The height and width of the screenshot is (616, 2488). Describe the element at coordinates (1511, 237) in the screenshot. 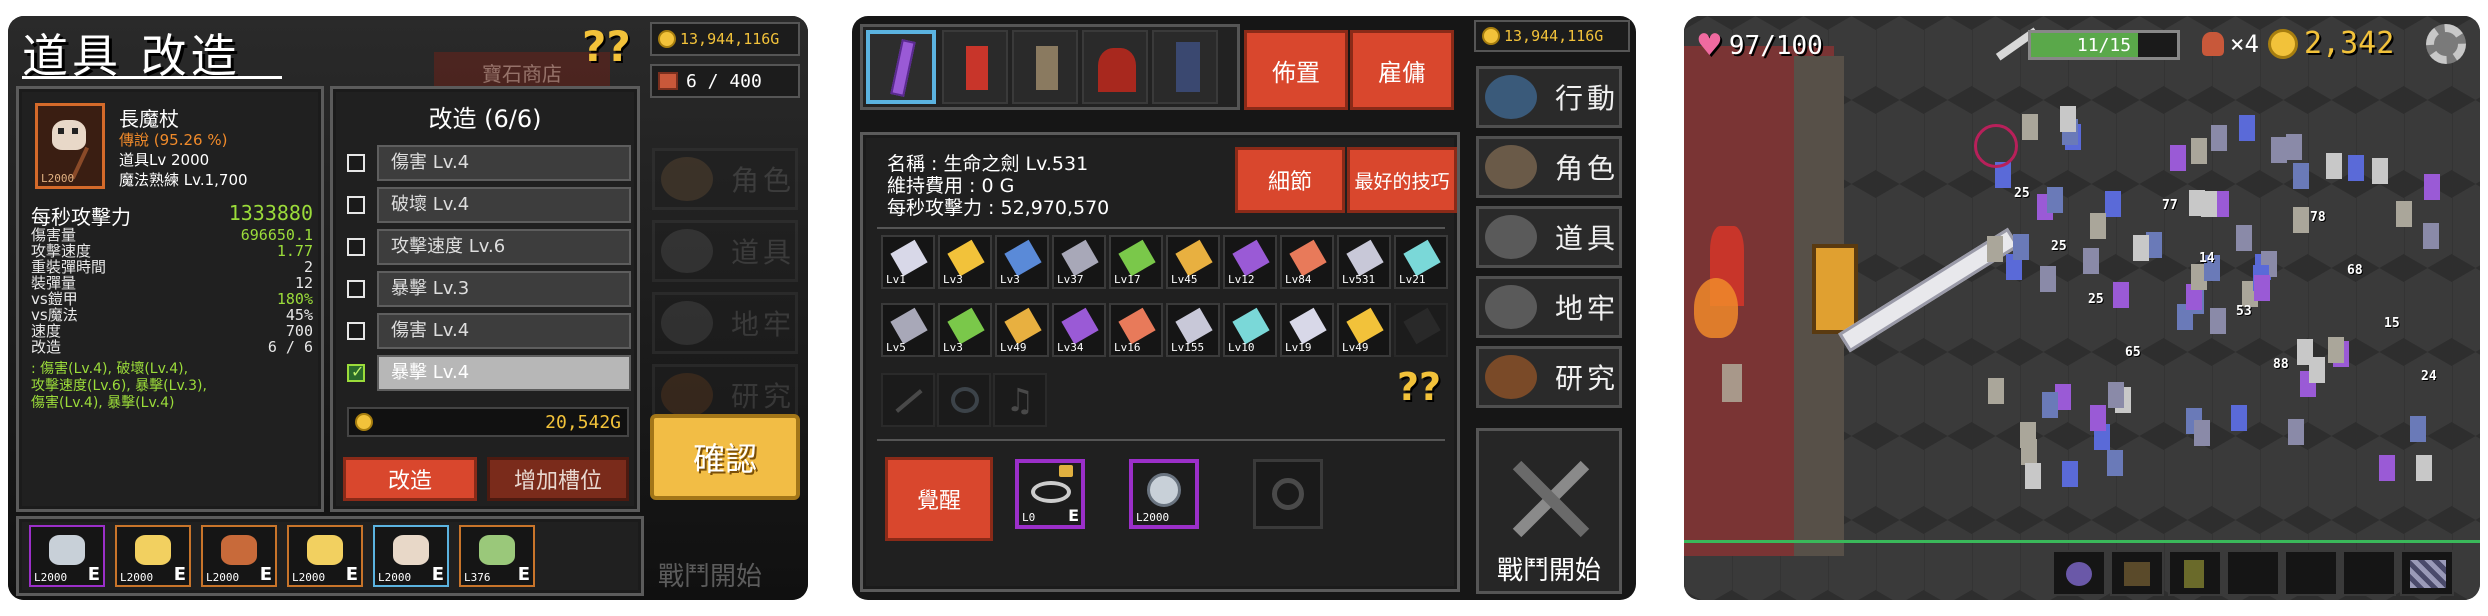

I see `armor-icon` at that location.